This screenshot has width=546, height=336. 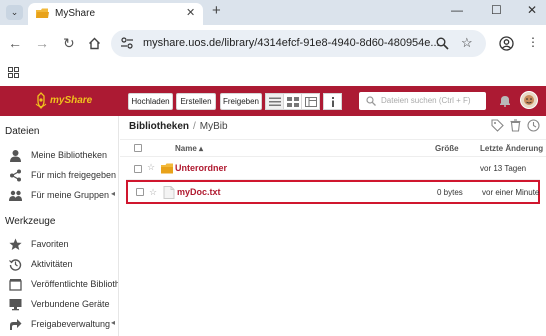 What do you see at coordinates (532, 10) in the screenshot?
I see `window-close-icon: ✕` at bounding box center [532, 10].